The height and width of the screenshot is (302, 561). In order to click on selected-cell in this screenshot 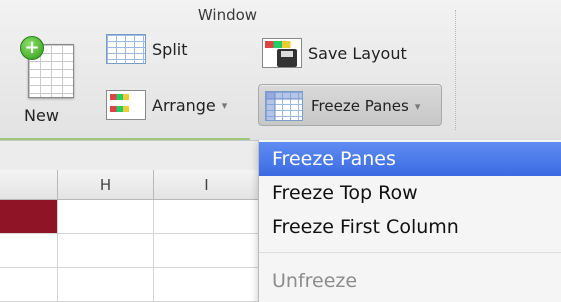, I will do `click(29, 217)`.